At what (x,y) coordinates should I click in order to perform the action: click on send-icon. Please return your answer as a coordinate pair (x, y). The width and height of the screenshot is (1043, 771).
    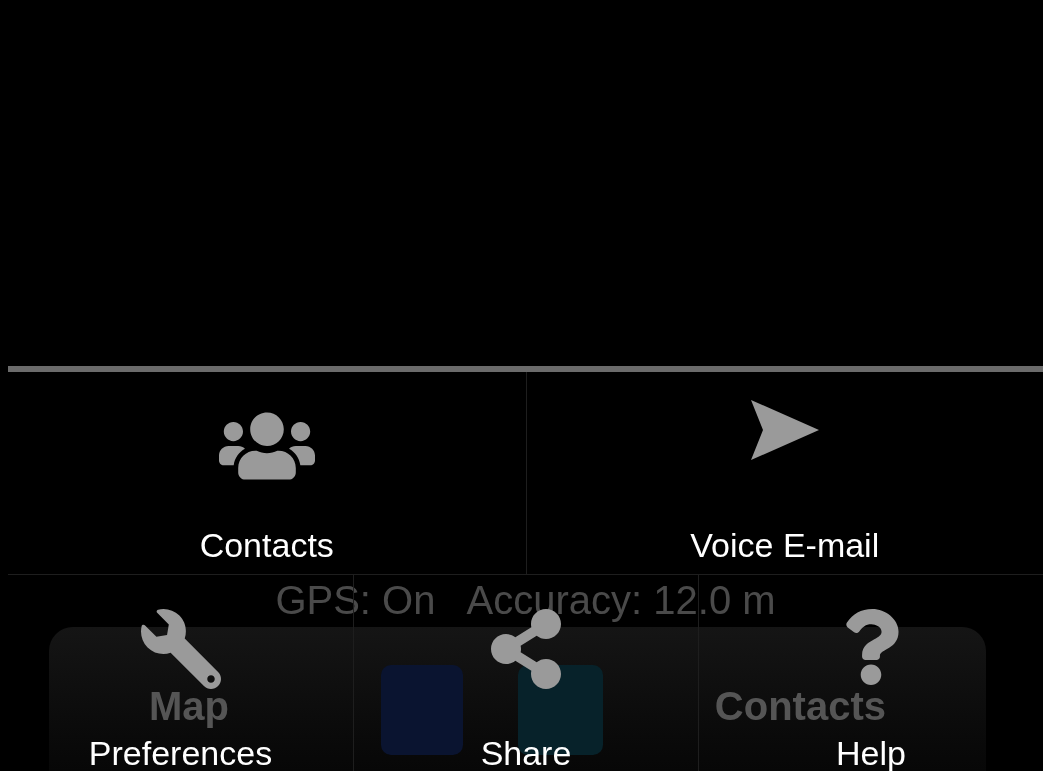
    Looking at the image, I should click on (784, 430).